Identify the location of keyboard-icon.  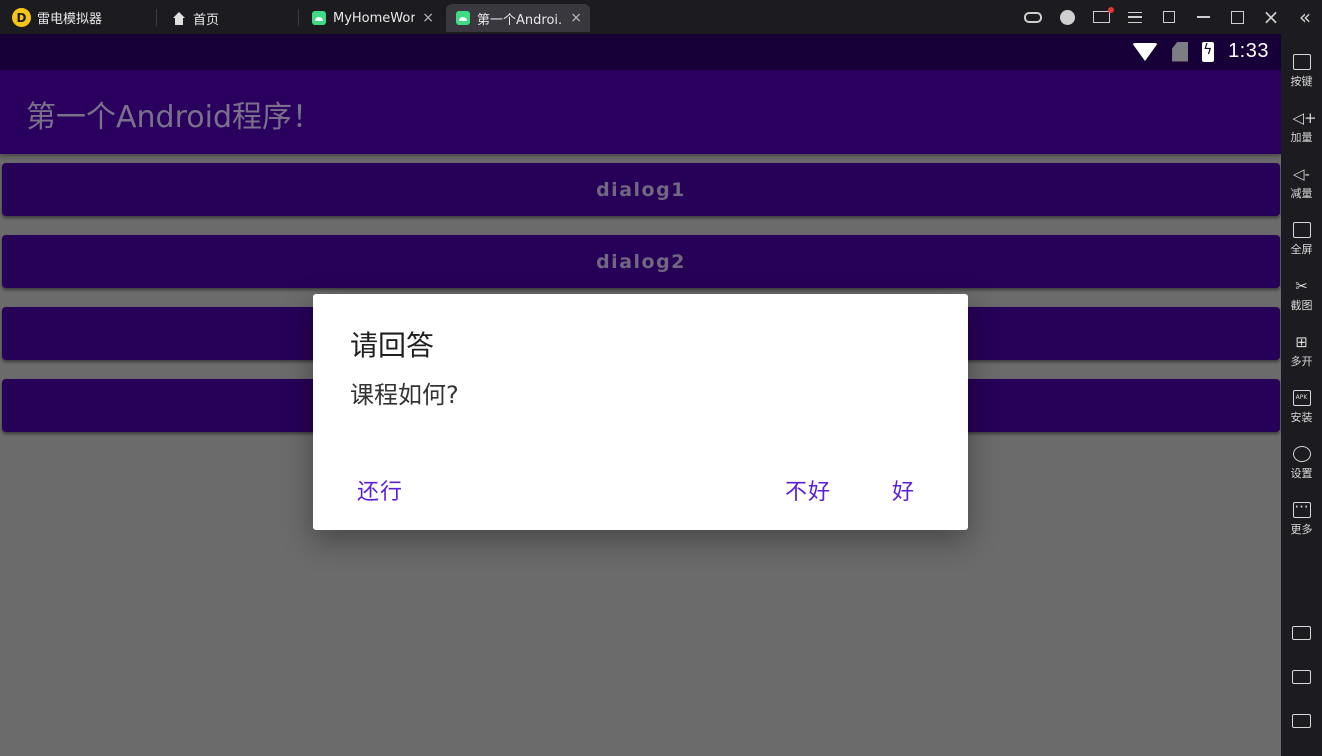
(1301, 62).